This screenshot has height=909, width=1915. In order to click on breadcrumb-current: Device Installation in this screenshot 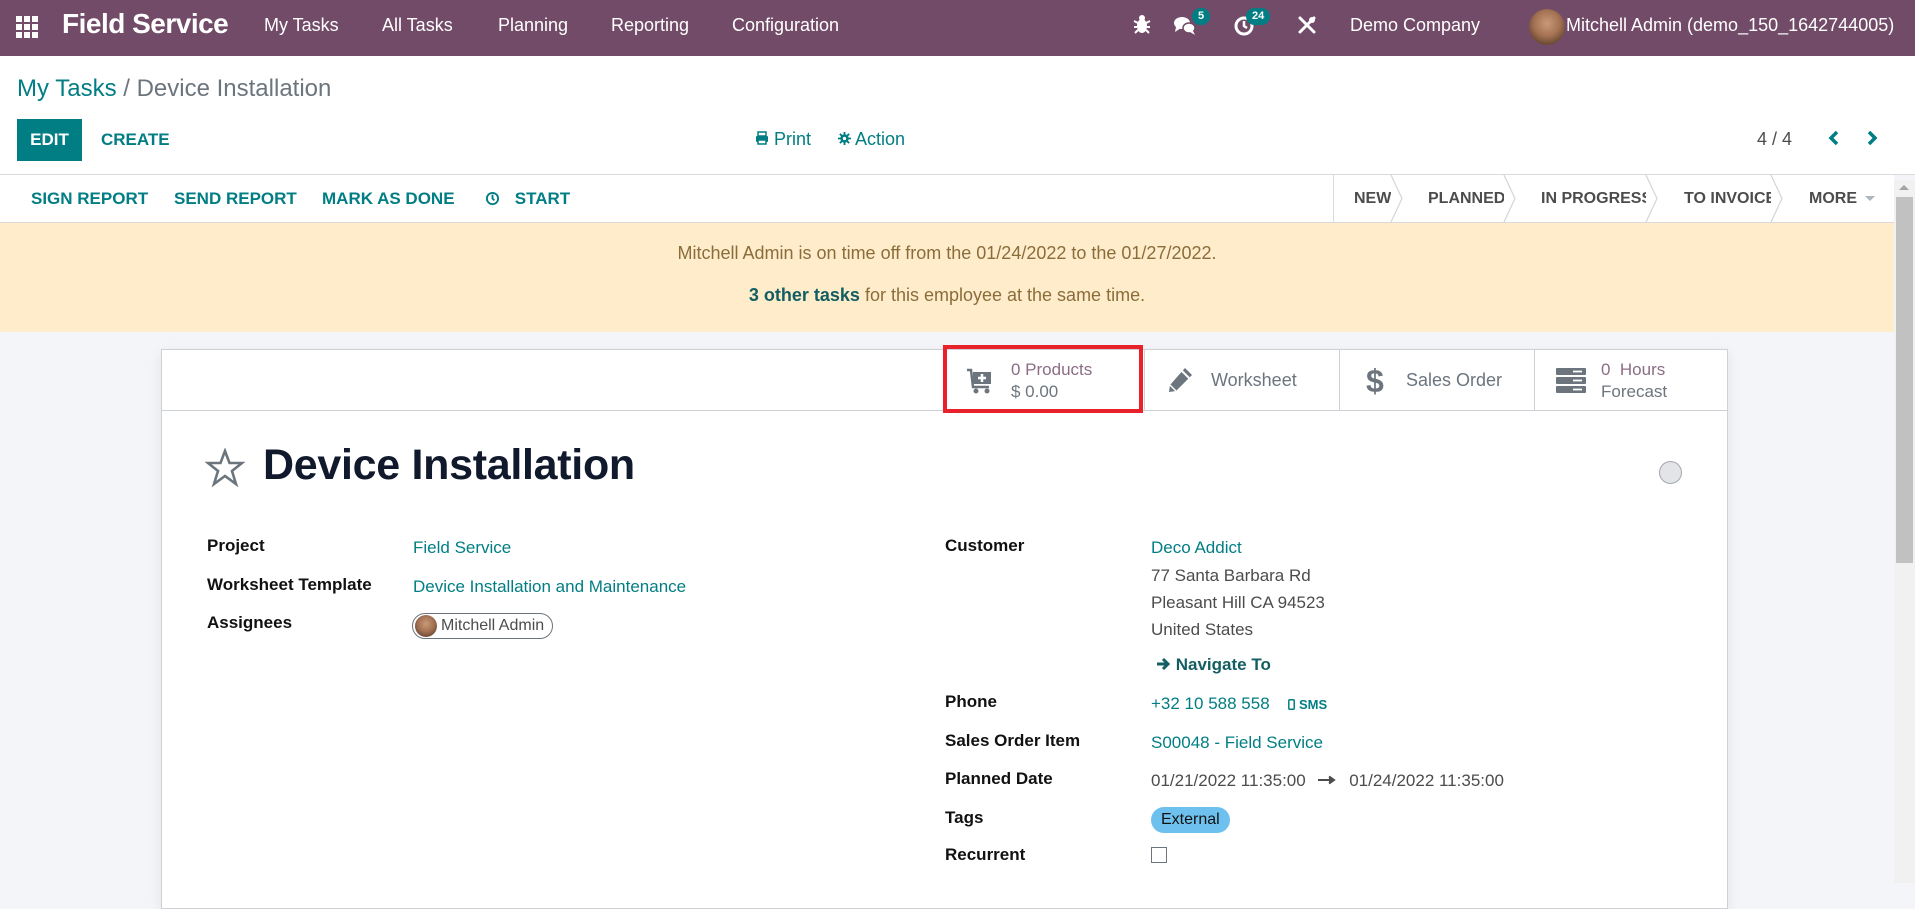, I will do `click(234, 88)`.